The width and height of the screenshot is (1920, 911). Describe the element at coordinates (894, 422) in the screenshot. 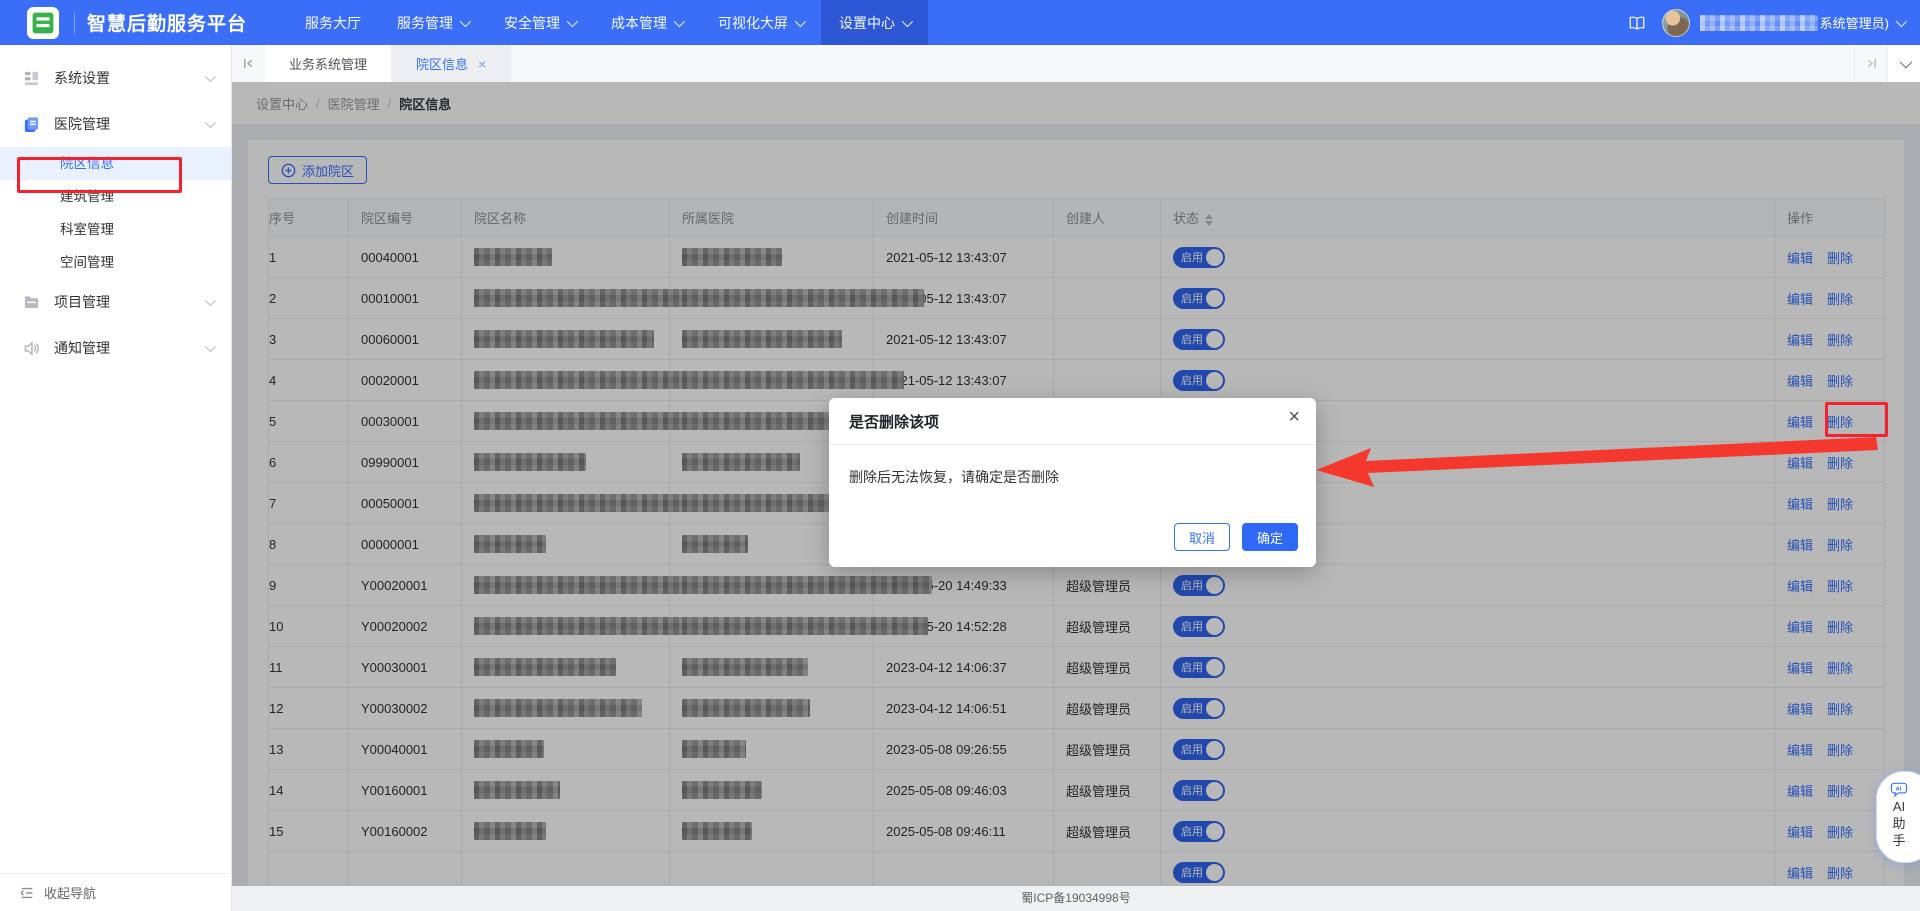

I see `dialog-title: 是否删除该项` at that location.